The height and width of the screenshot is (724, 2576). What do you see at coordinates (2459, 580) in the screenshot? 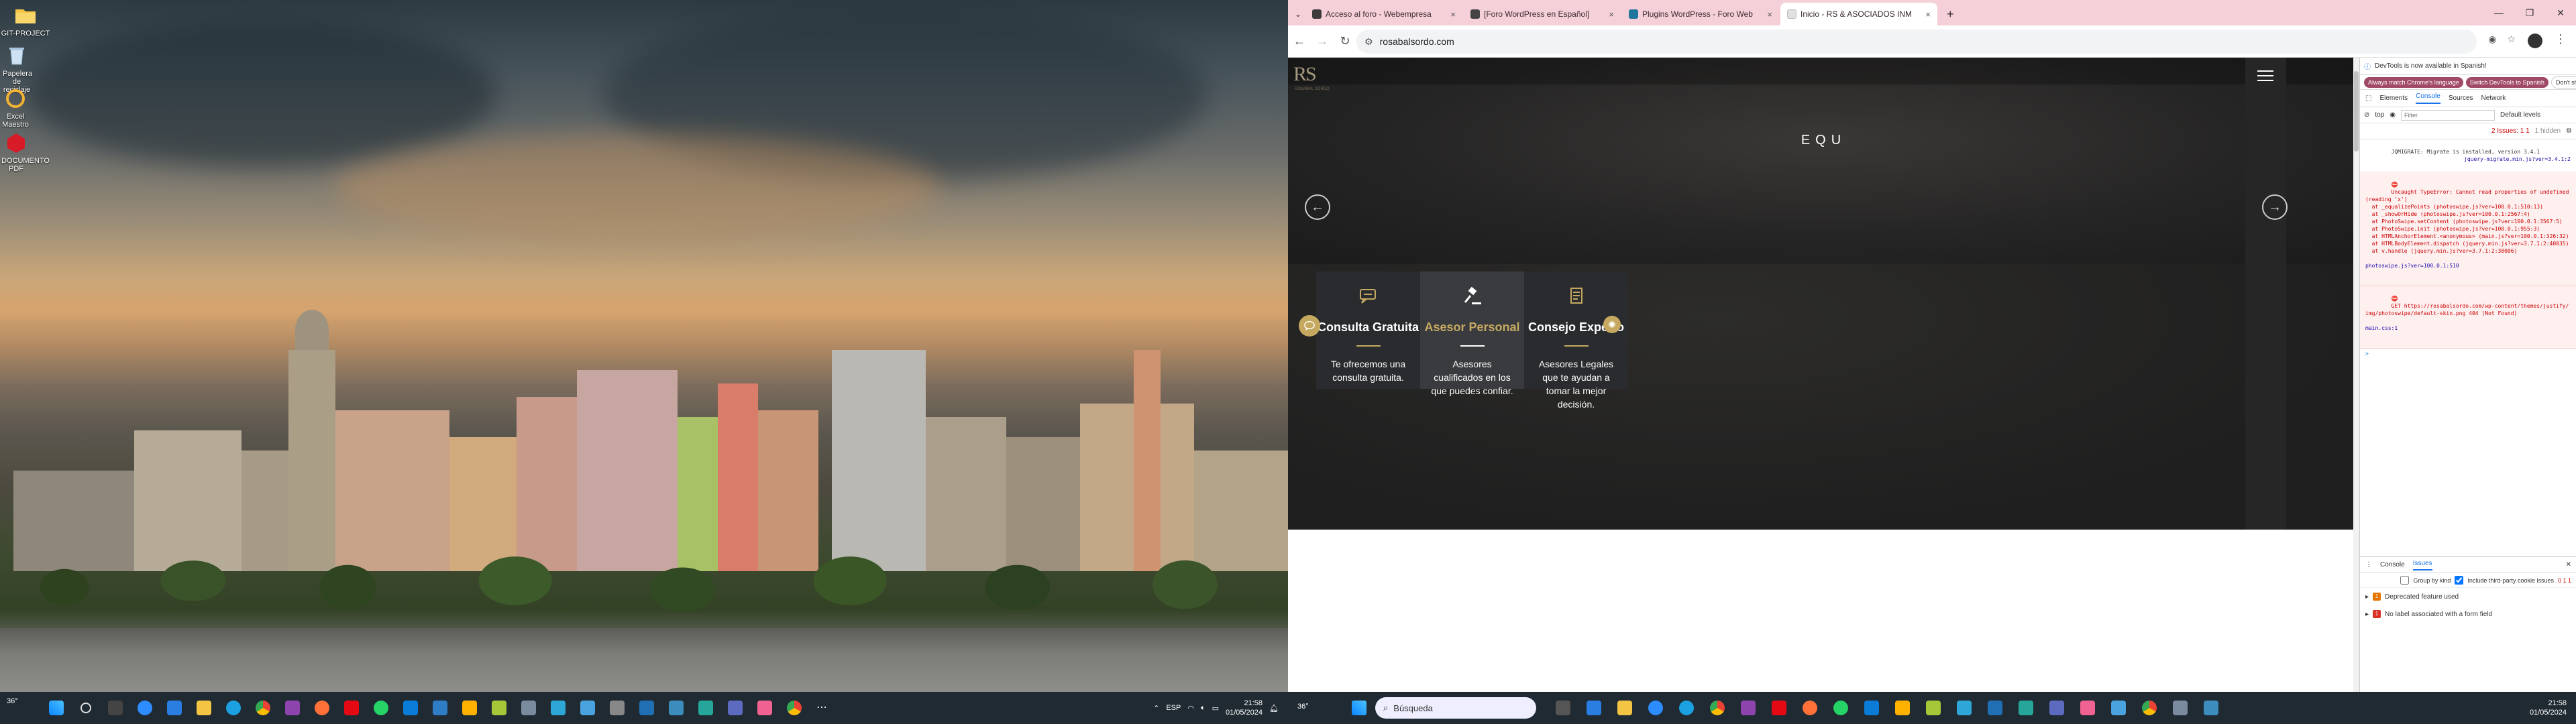
I see `third-party-checkbox` at bounding box center [2459, 580].